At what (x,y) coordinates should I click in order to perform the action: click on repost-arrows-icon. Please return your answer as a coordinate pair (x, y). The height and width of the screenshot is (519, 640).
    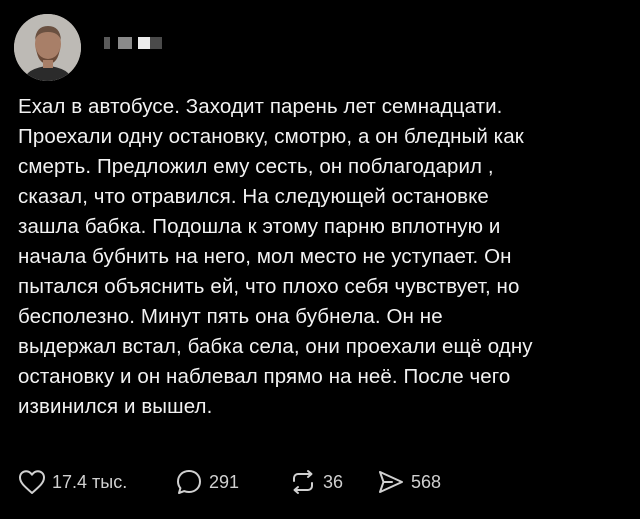
    Looking at the image, I should click on (303, 482).